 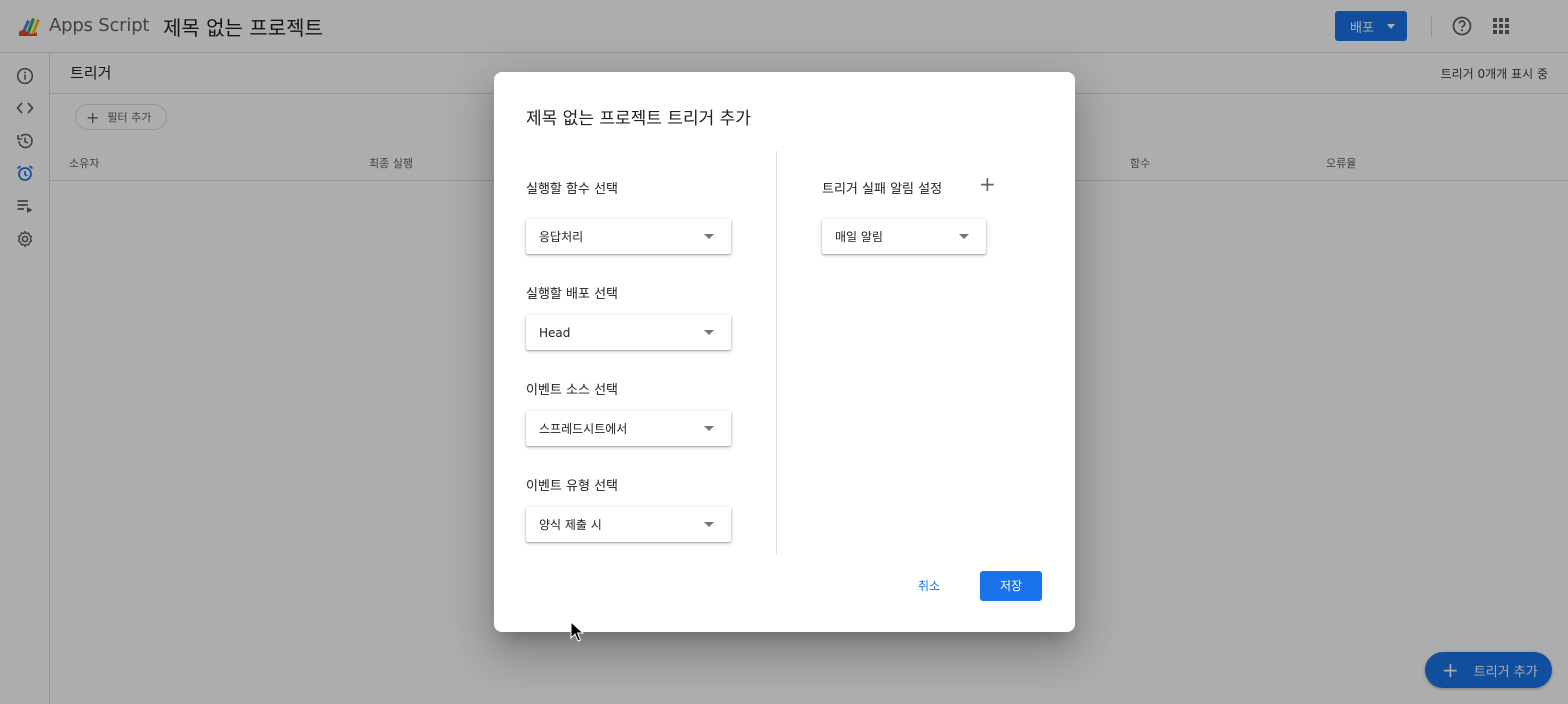 What do you see at coordinates (929, 586) in the screenshot?
I see `cancel-button: 취소` at bounding box center [929, 586].